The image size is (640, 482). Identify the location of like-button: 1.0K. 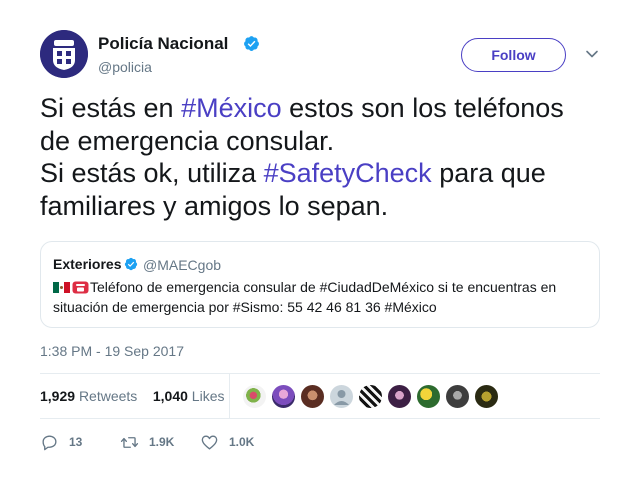
(227, 442).